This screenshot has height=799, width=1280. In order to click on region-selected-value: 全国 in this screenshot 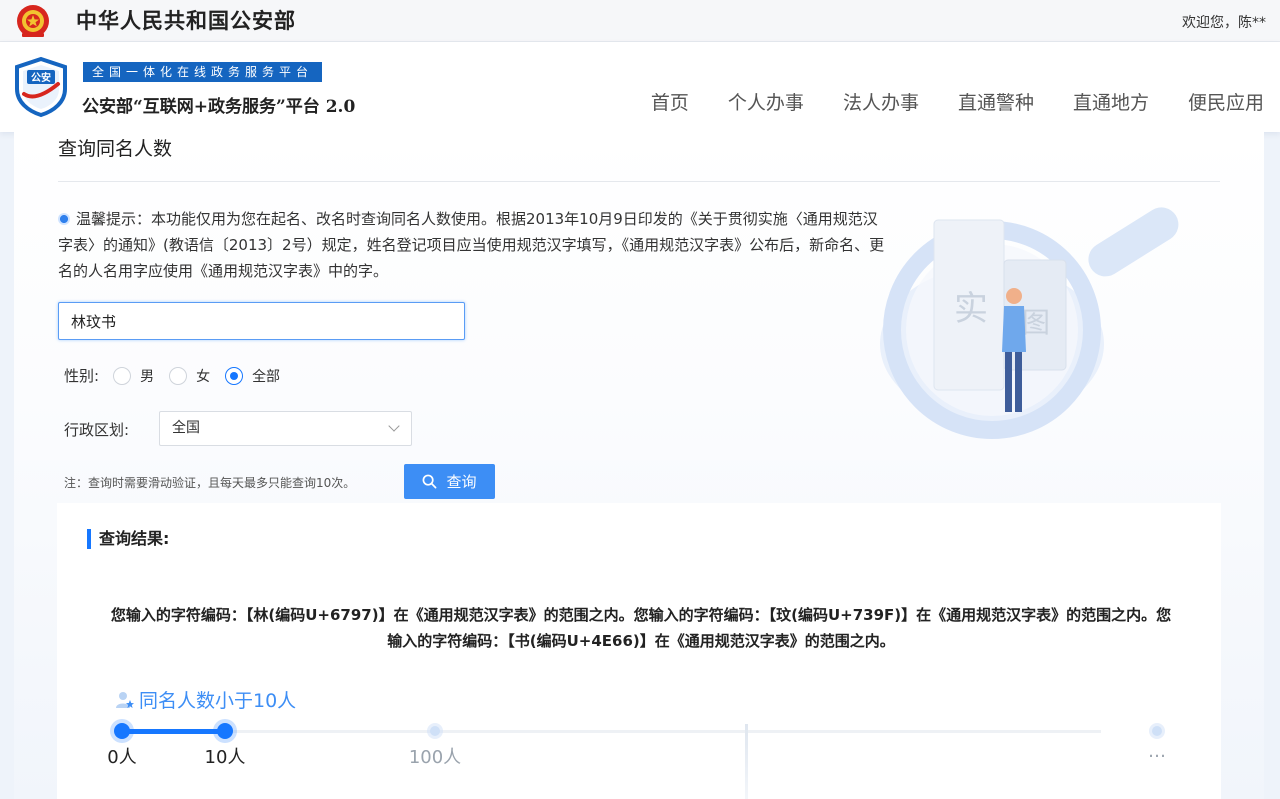, I will do `click(186, 428)`.